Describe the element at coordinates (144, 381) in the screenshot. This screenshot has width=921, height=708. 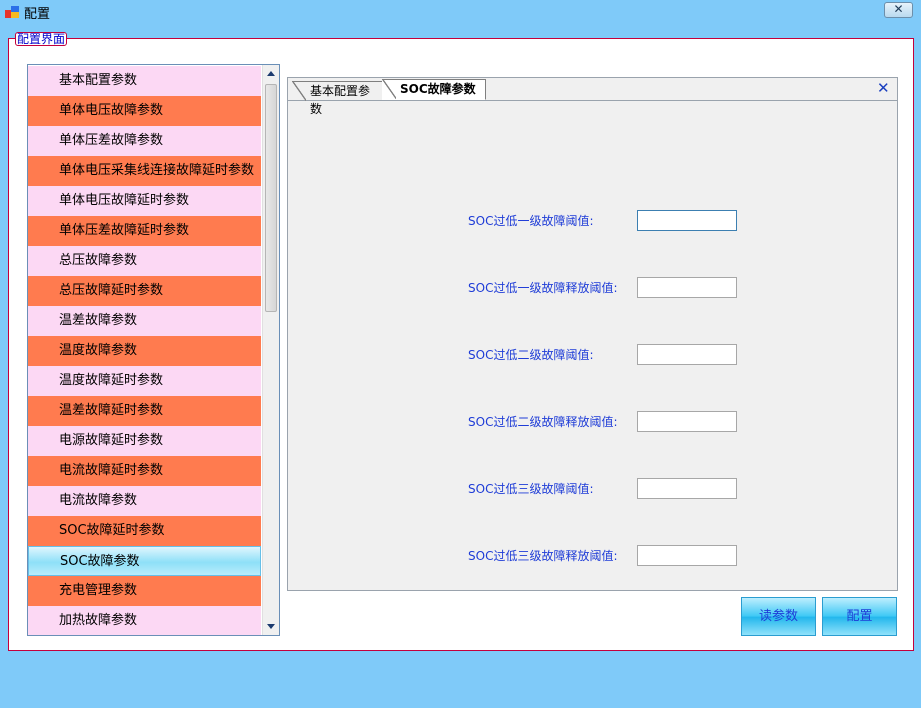
I see `list-item: 温度故障延时参数` at that location.